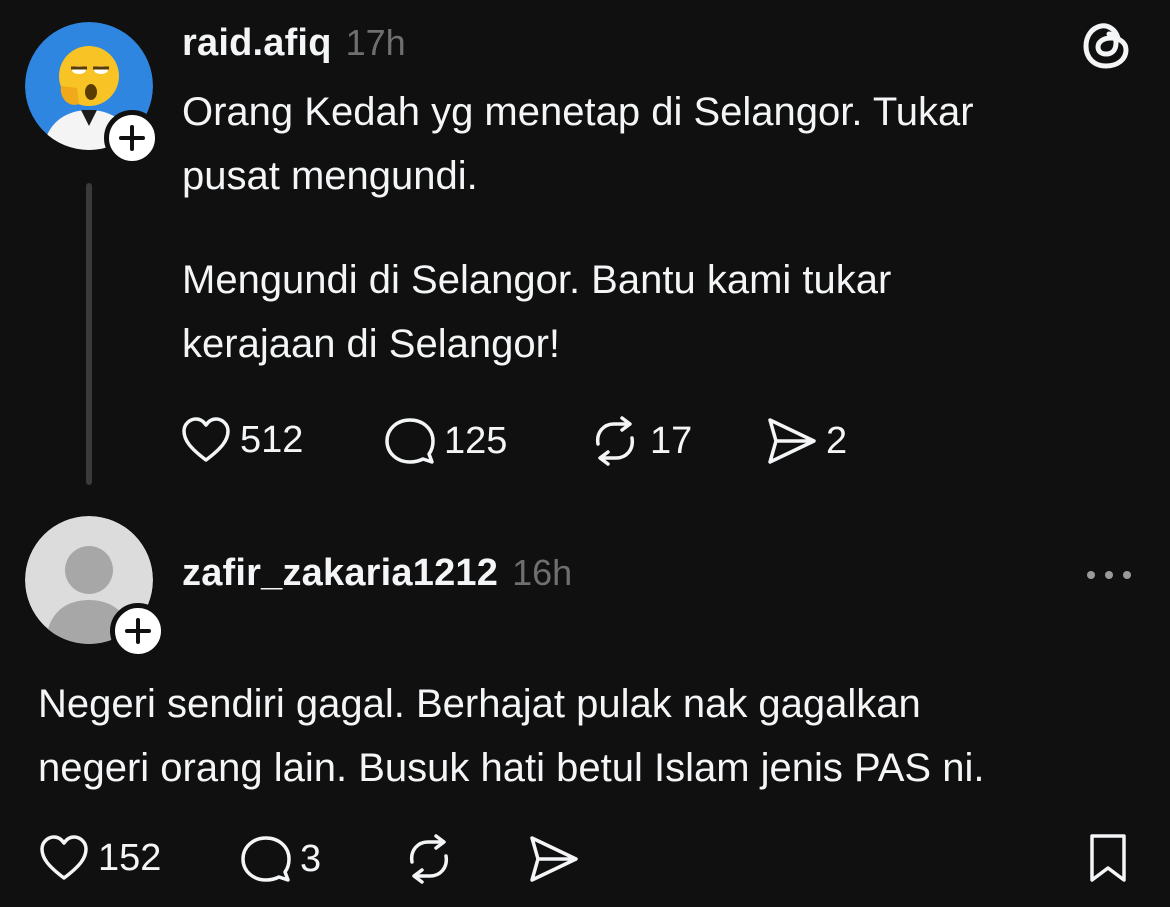 This screenshot has height=907, width=1170. Describe the element at coordinates (1109, 575) in the screenshot. I see `more-dots-icon` at that location.